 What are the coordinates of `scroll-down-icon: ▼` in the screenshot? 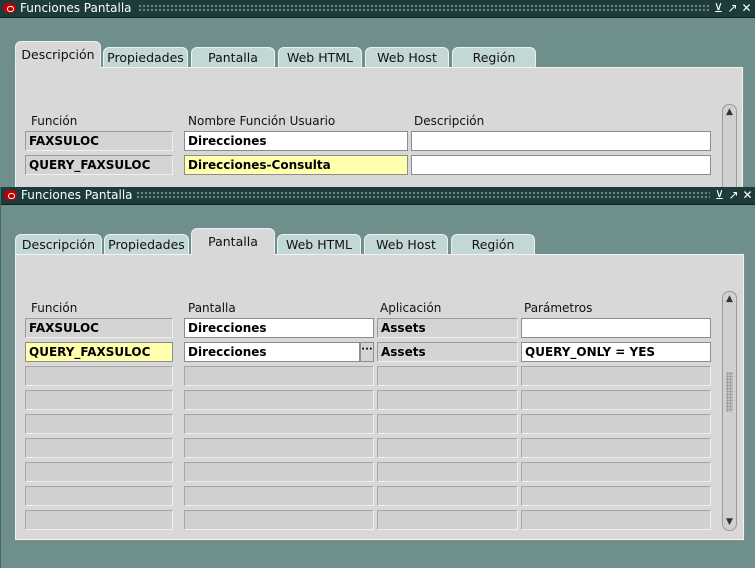 It's located at (729, 522).